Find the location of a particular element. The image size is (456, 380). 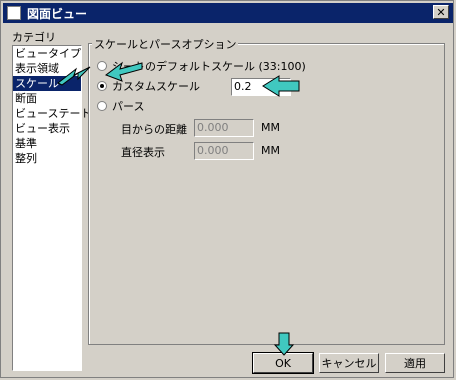

category-list: ビュータイプ 表示領域 スケール 断面 ビューステート ビュー表示 基準 整列 is located at coordinates (51, 208).